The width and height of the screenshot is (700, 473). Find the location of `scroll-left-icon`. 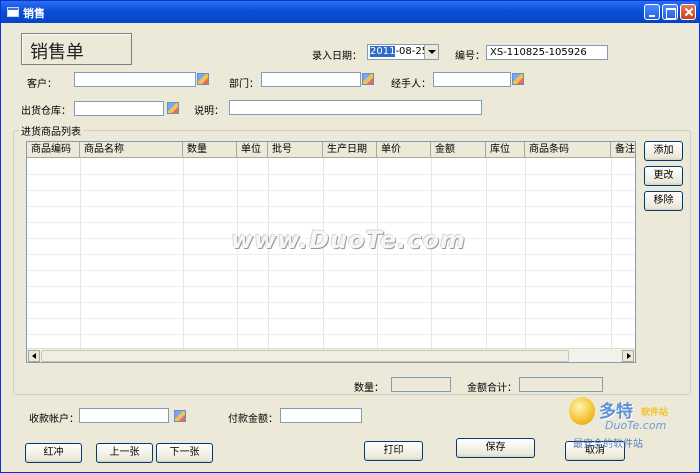

scroll-left-icon is located at coordinates (34, 356).